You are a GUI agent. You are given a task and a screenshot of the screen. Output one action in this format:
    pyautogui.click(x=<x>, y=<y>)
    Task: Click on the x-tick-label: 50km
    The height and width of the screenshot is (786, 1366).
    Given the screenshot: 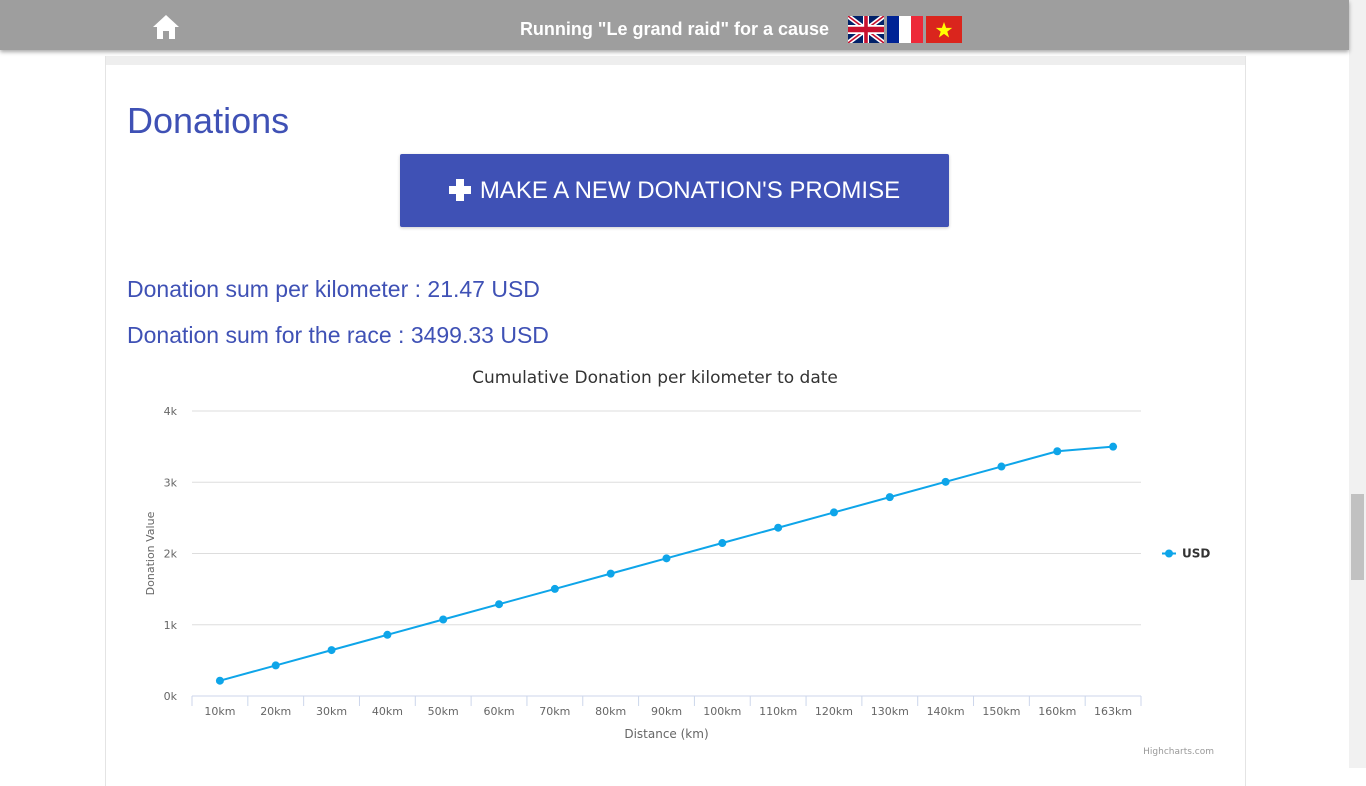 What is the action you would take?
    pyautogui.click(x=443, y=711)
    